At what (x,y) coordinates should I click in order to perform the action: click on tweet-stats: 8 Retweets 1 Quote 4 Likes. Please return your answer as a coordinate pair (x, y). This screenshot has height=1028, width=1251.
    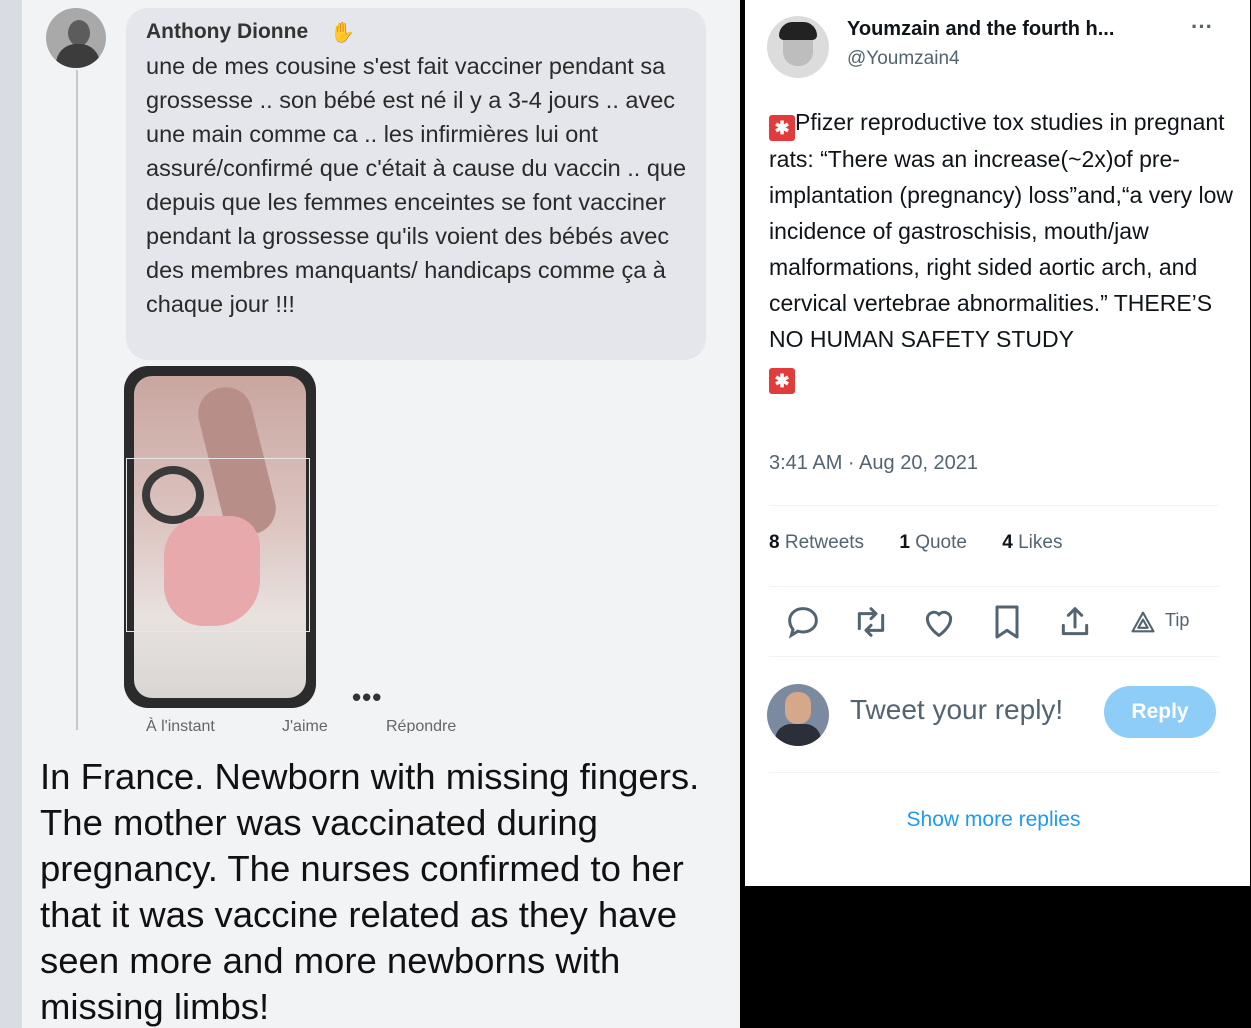
    Looking at the image, I should click on (930, 543).